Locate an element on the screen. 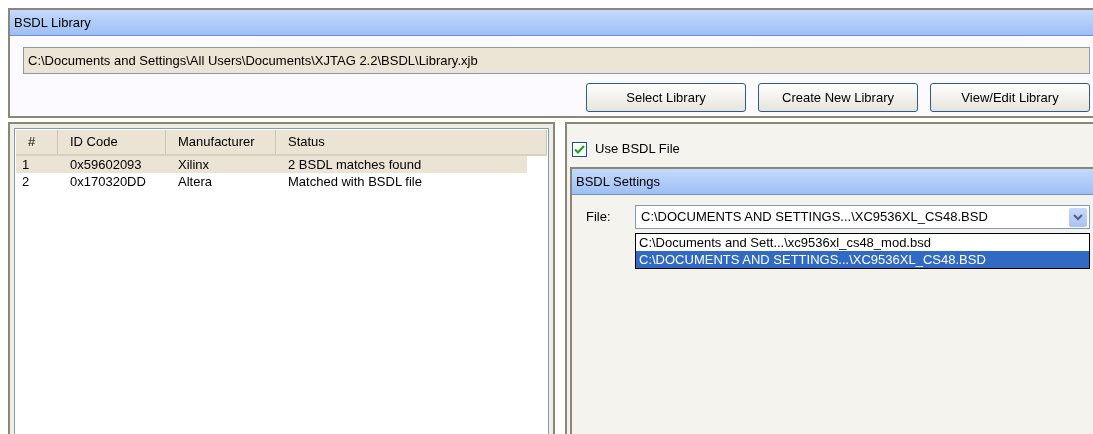  table-cell-text: 2 is located at coordinates (26, 181).